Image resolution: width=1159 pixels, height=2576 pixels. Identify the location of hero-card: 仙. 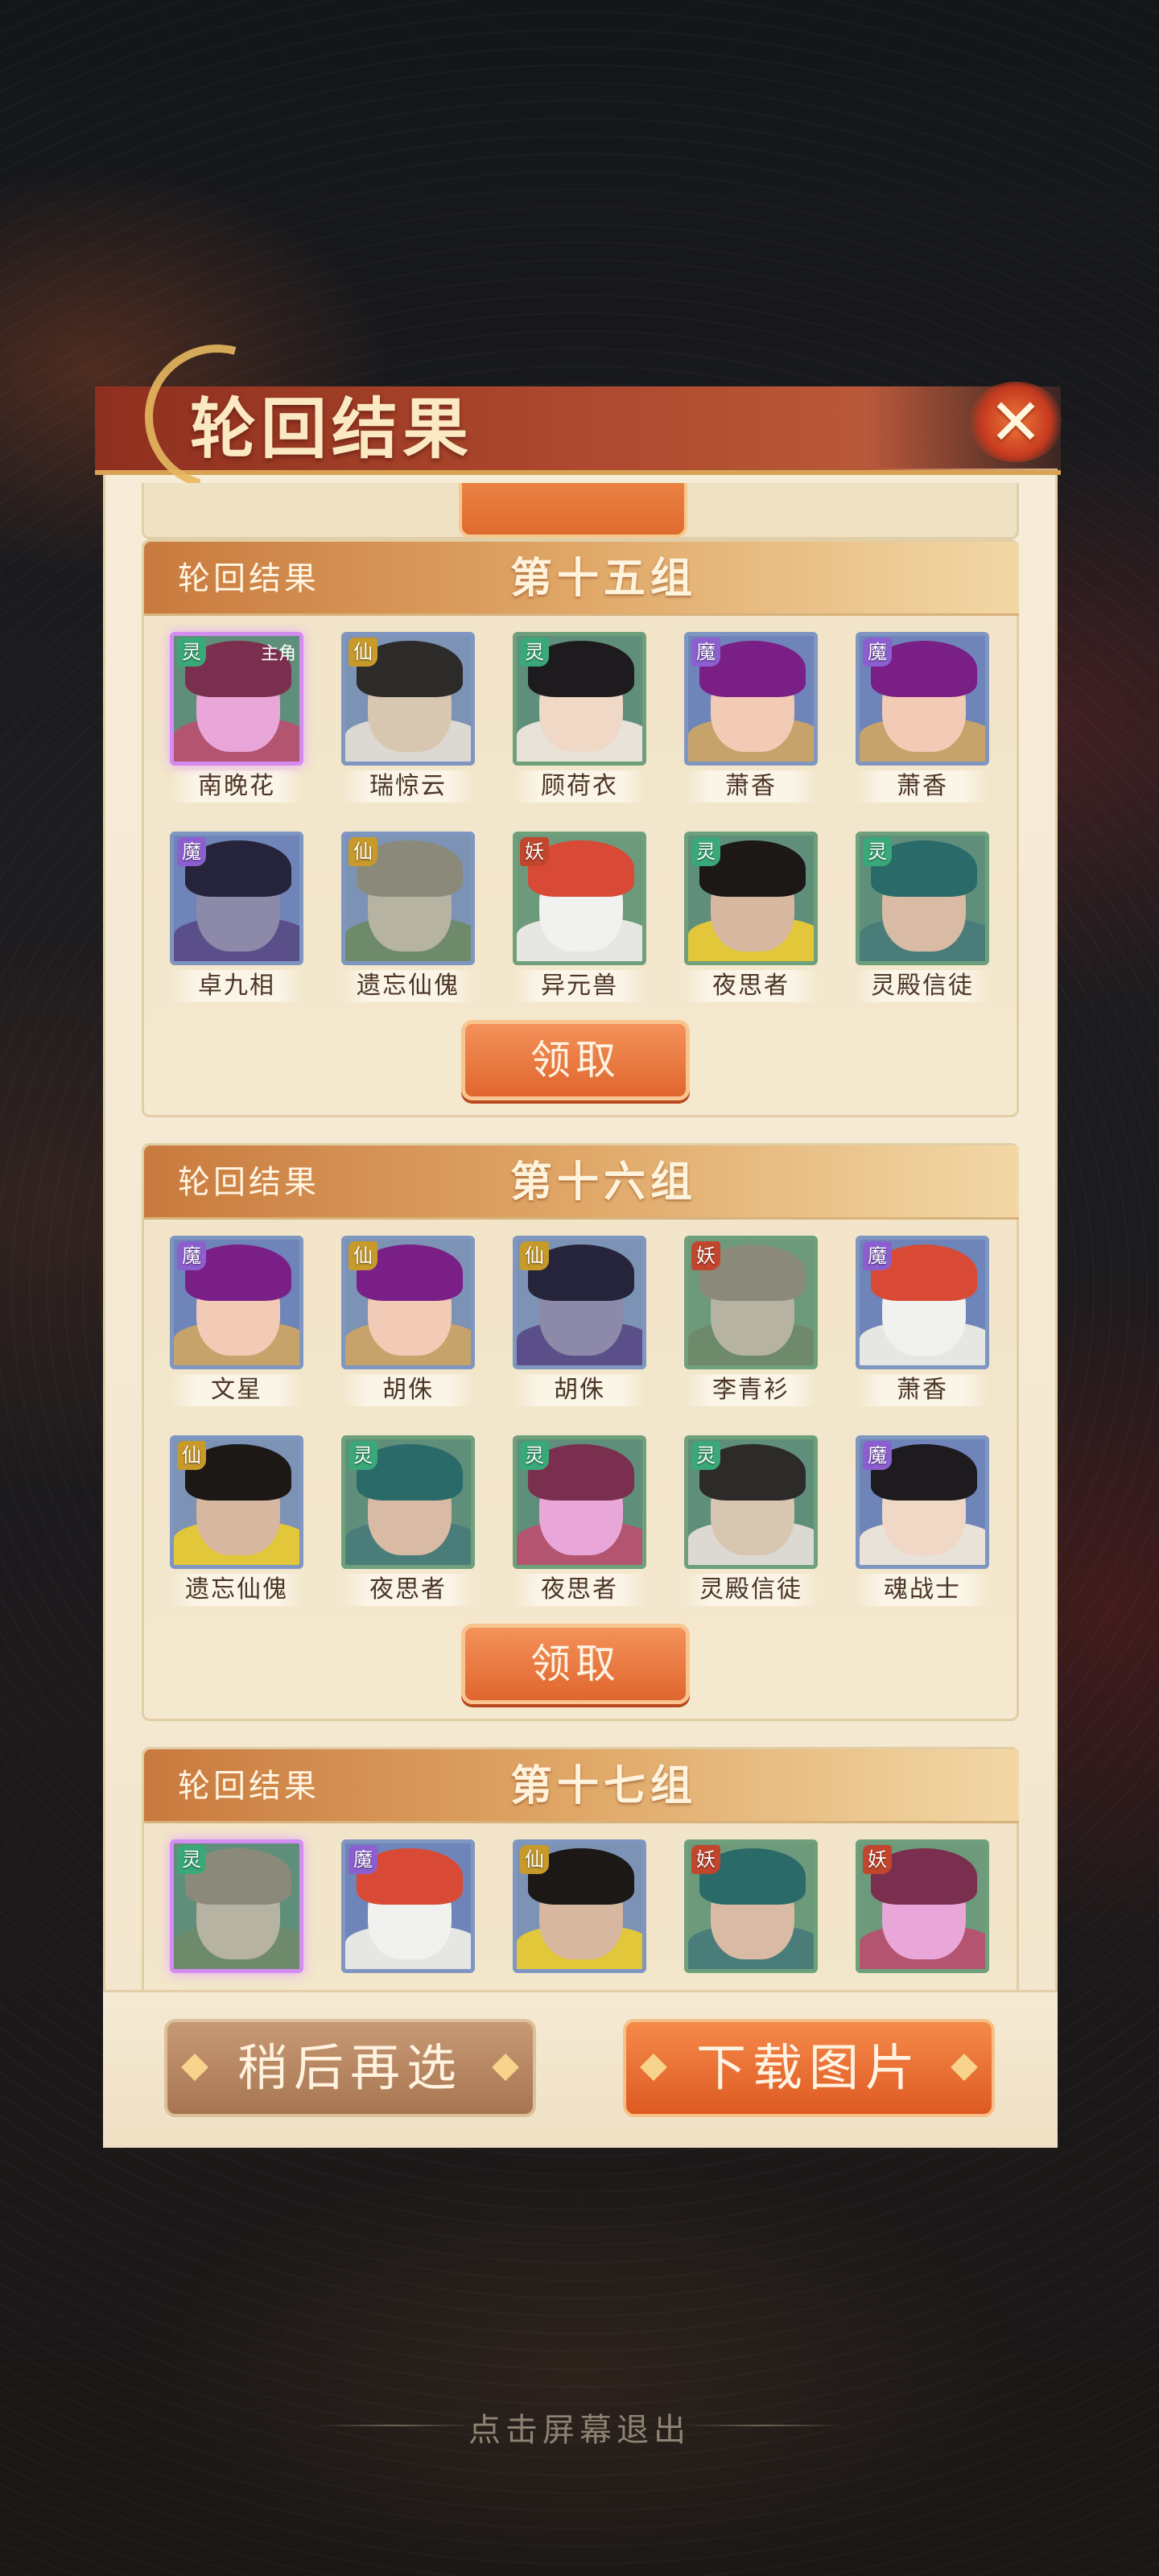
(579, 1906).